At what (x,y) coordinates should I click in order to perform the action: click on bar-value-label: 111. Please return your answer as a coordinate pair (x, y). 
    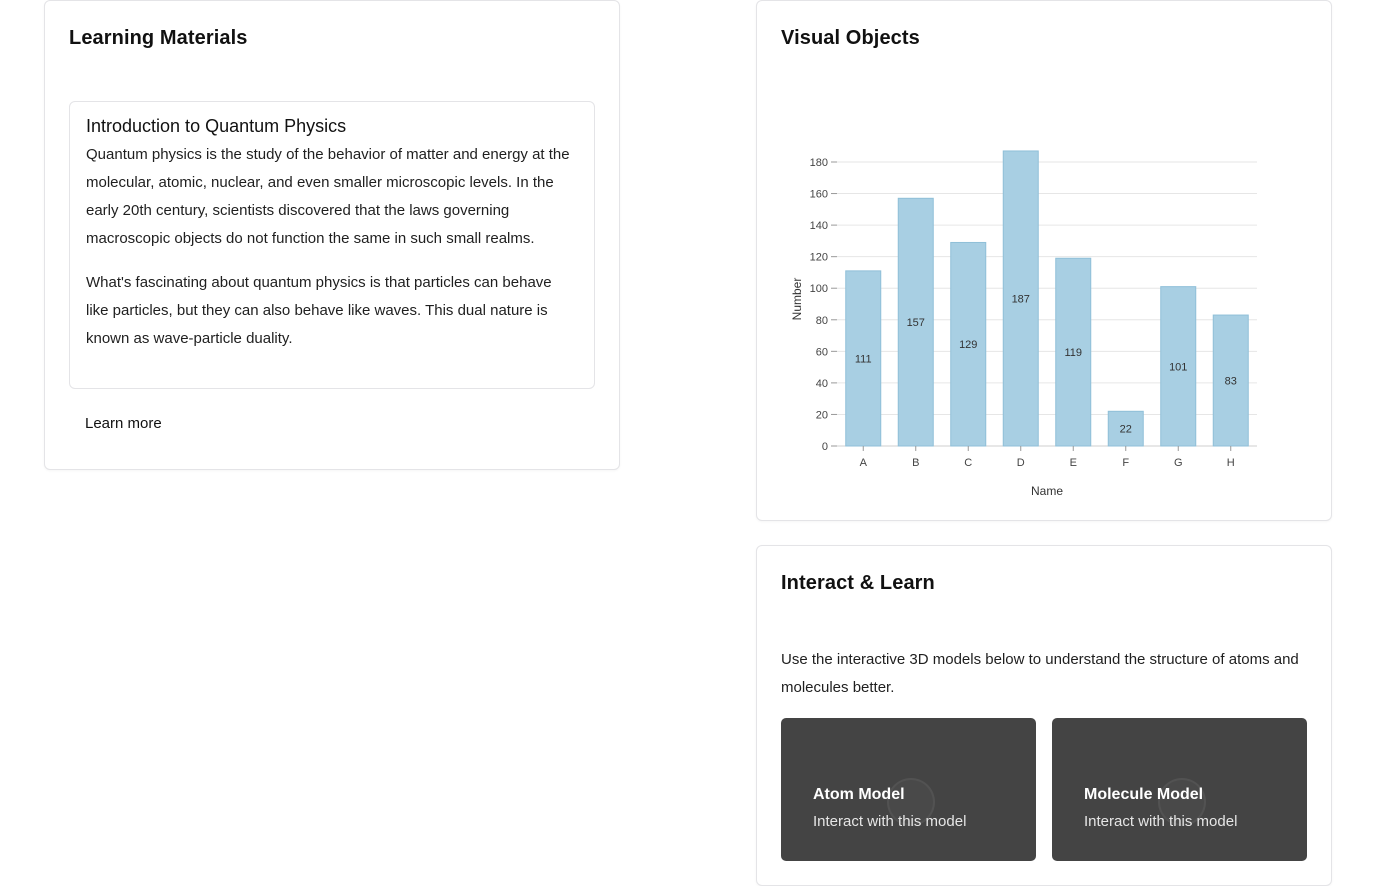
    Looking at the image, I should click on (863, 359).